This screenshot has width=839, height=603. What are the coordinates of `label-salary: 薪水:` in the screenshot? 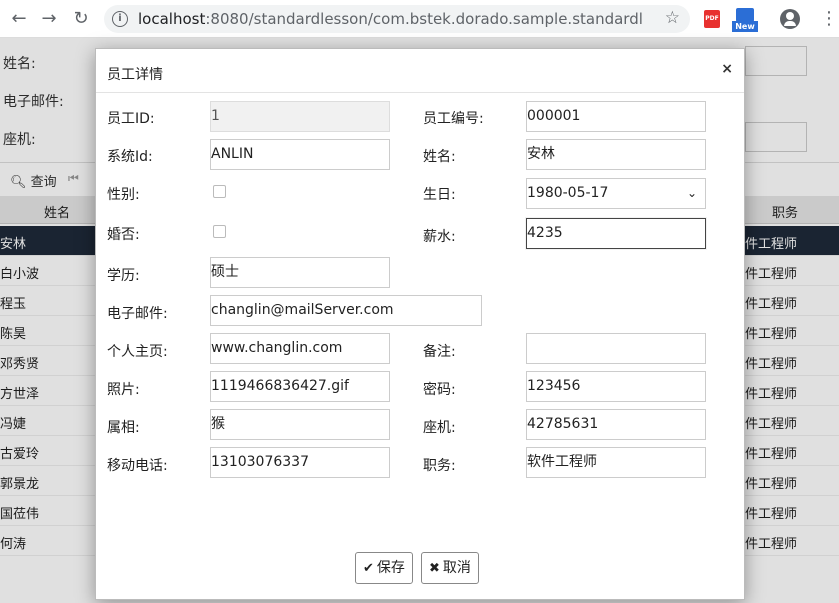 It's located at (439, 237).